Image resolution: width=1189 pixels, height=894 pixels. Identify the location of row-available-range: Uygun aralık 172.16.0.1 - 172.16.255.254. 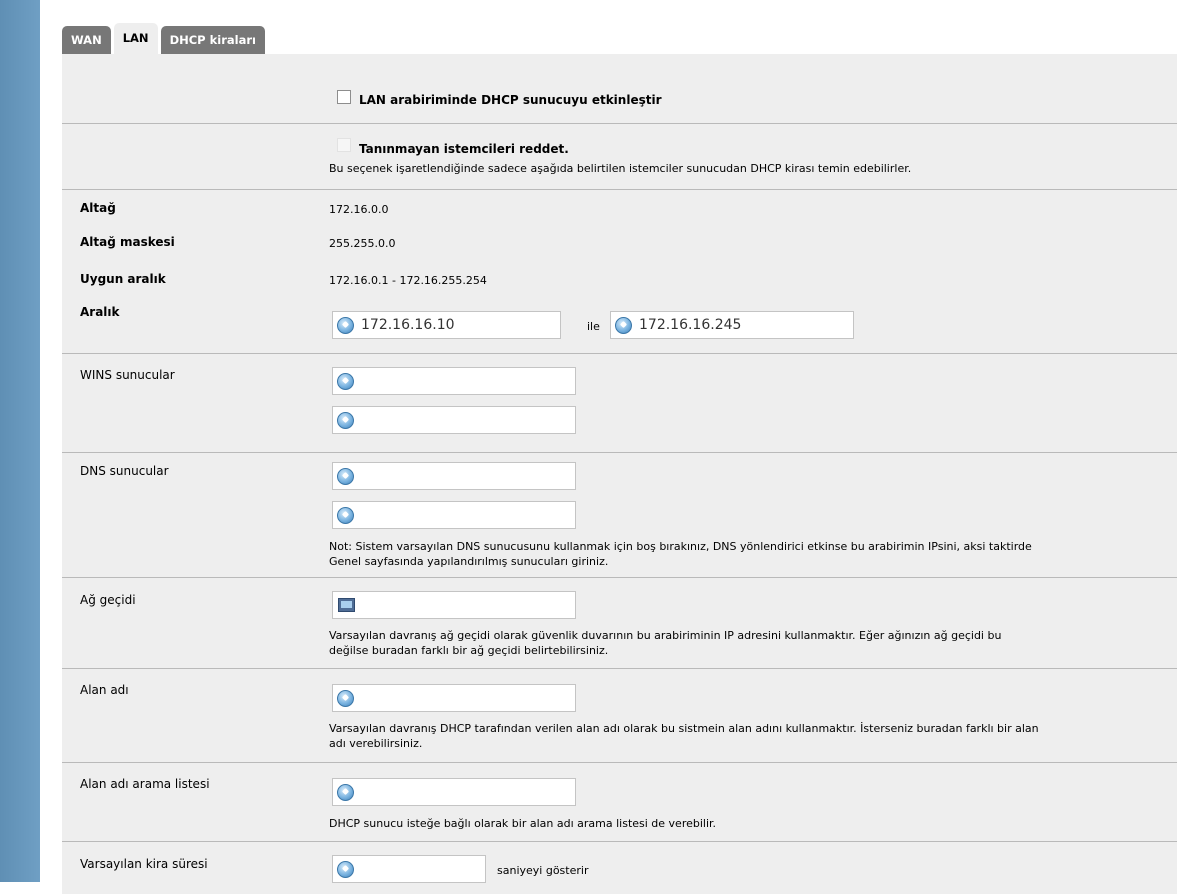
(619, 277).